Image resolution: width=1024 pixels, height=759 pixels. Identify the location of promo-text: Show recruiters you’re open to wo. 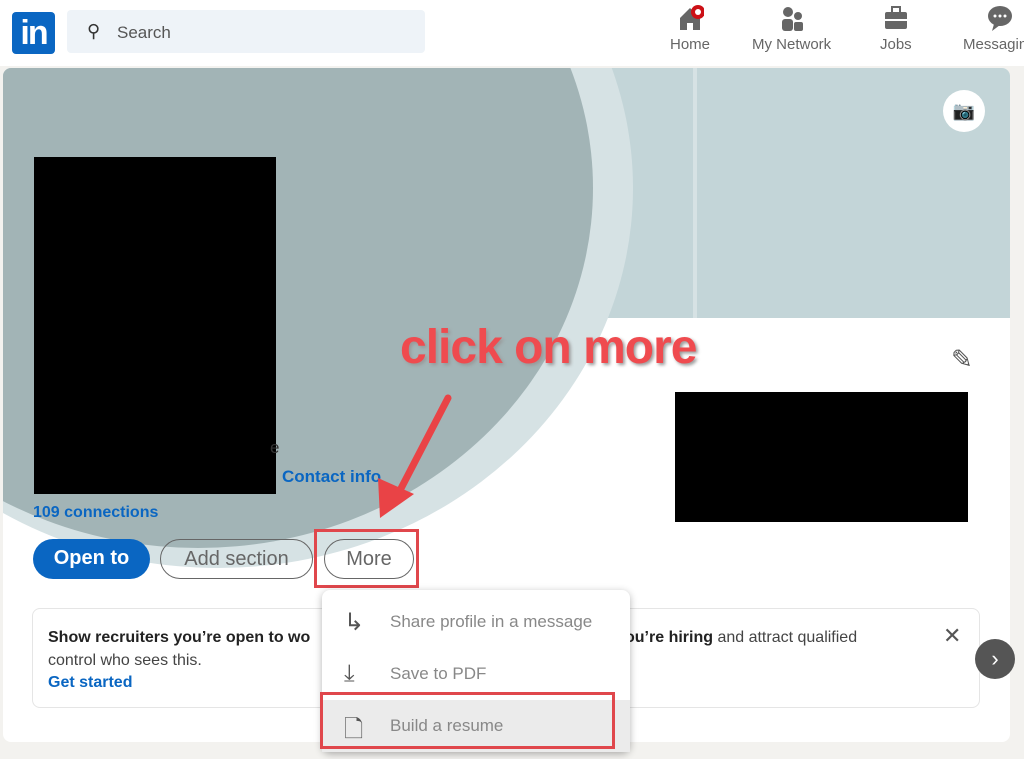
(179, 637).